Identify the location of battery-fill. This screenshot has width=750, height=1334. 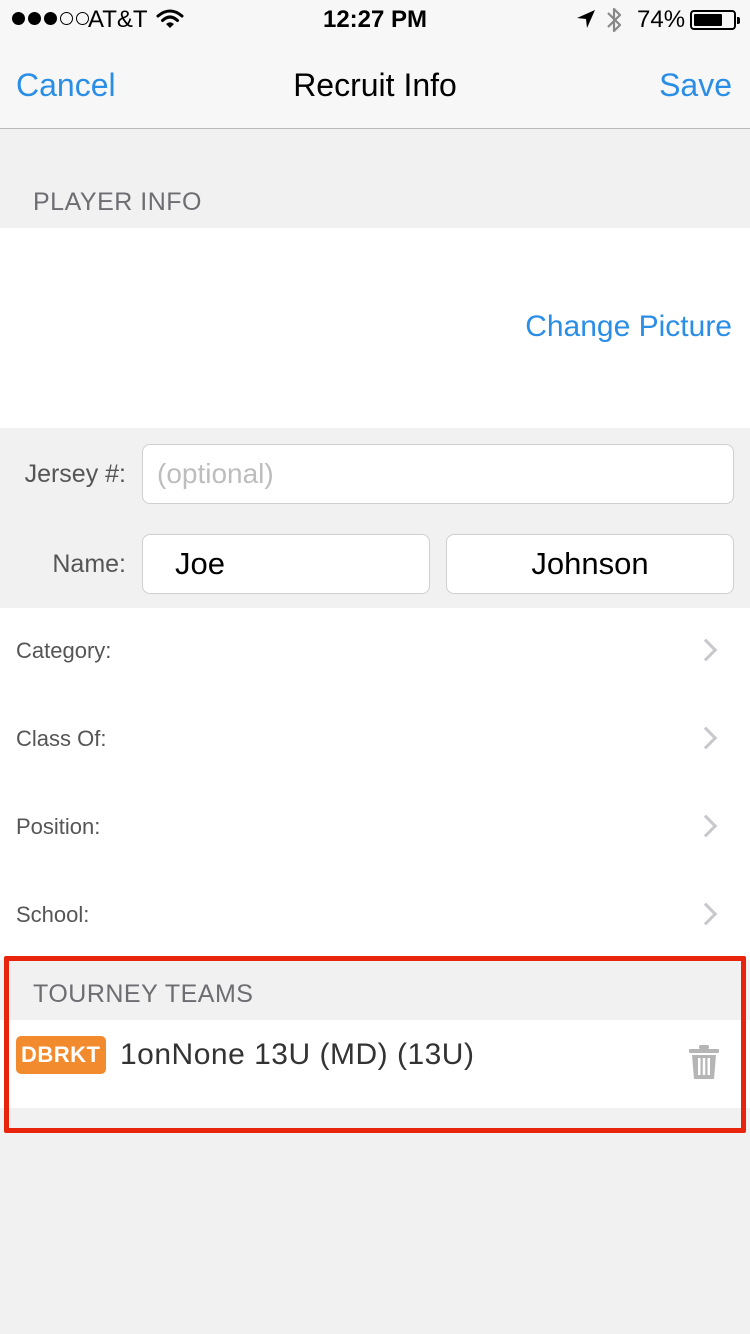
(708, 20).